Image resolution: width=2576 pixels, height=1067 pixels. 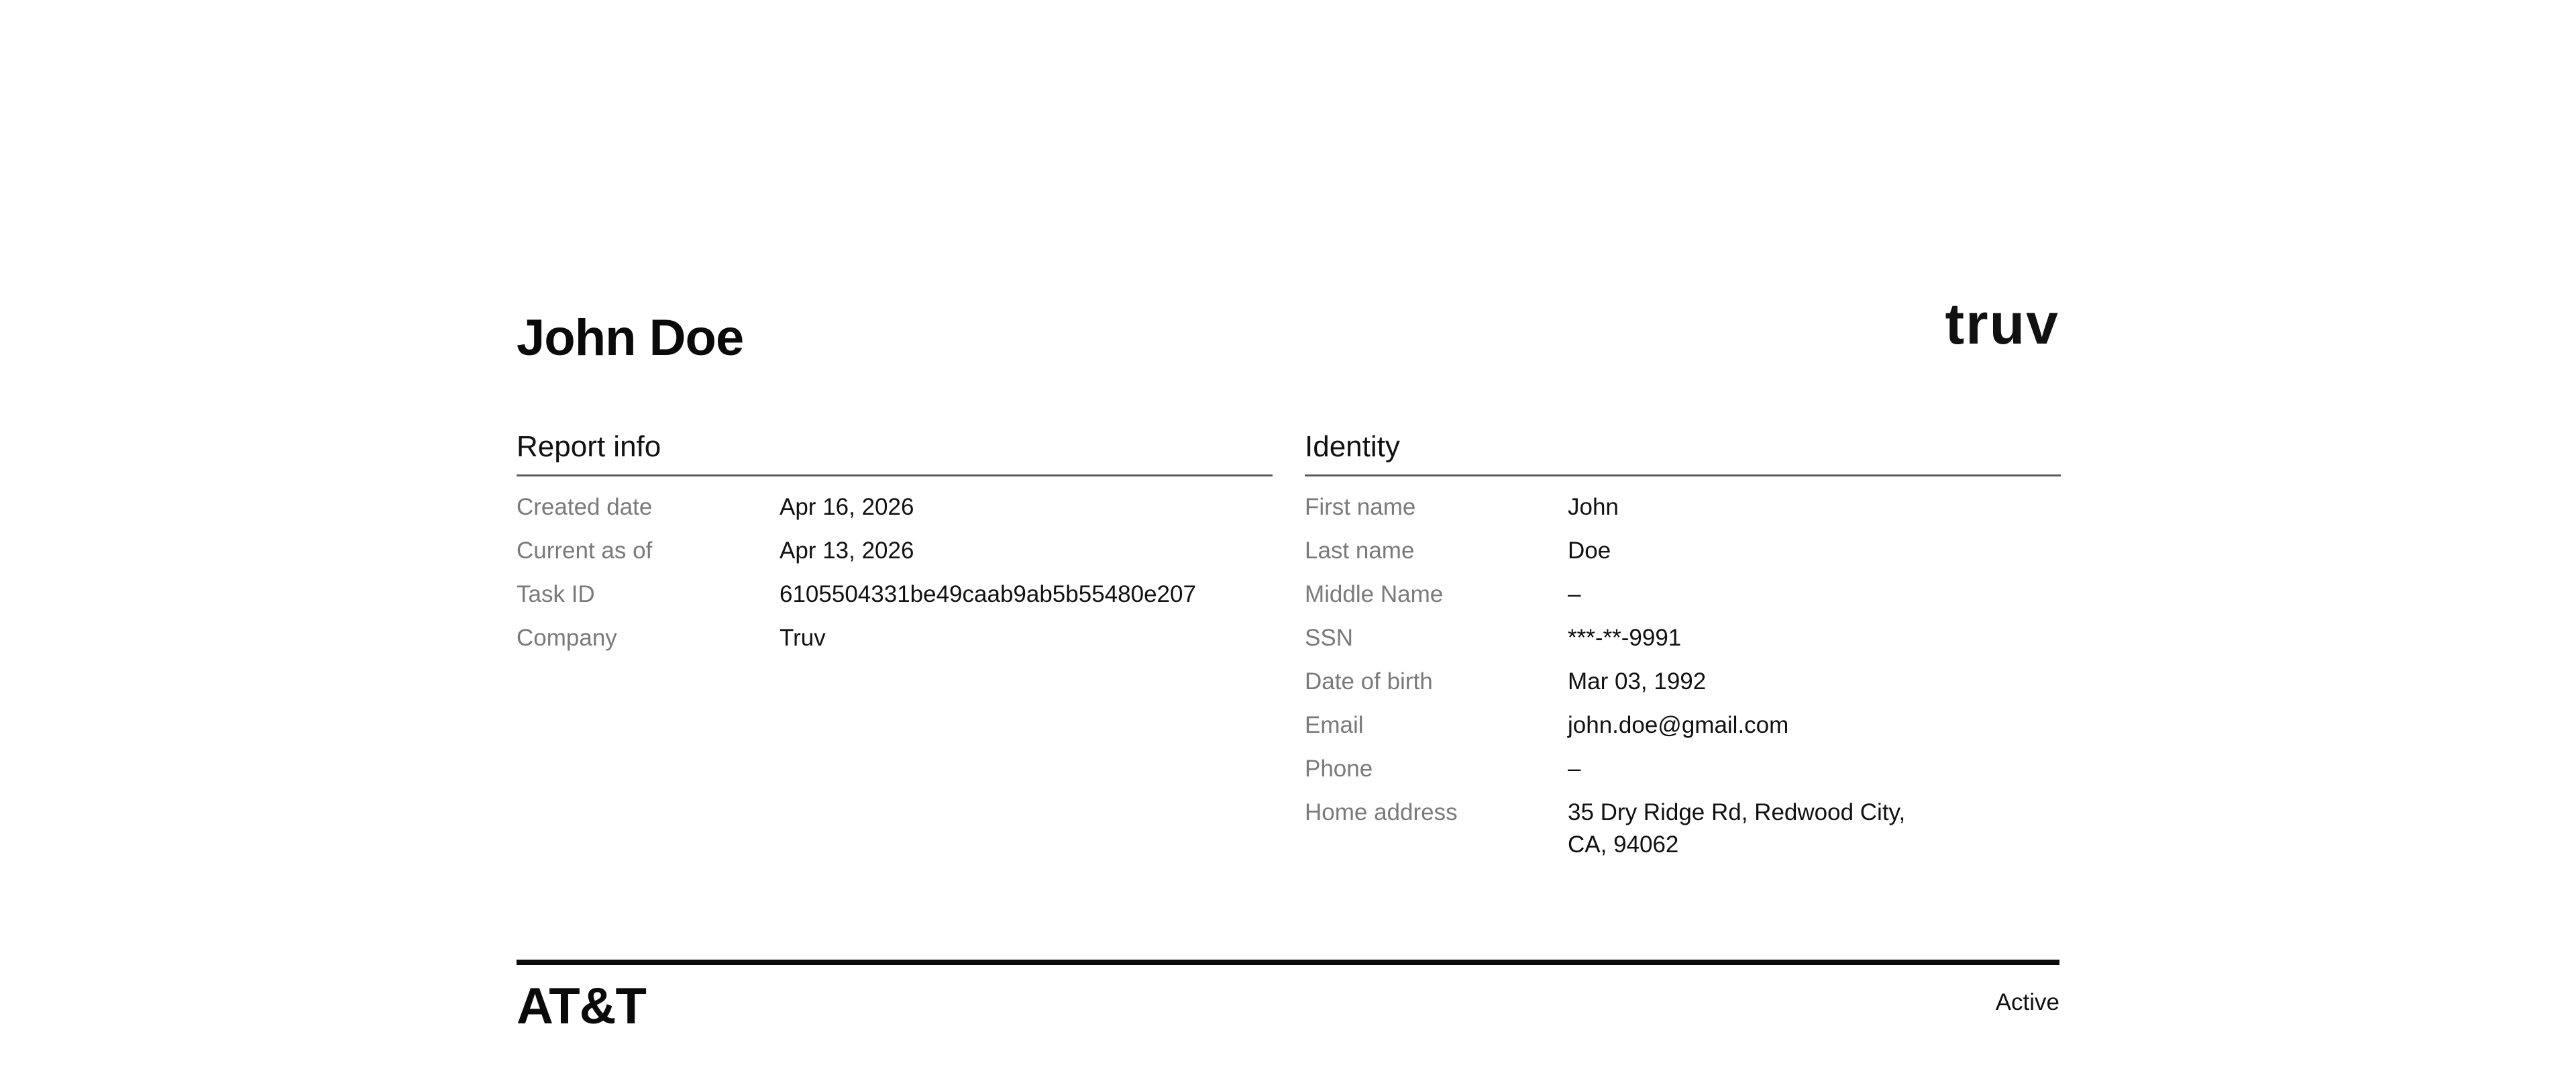 What do you see at coordinates (585, 506) in the screenshot?
I see `field-label: Created date` at bounding box center [585, 506].